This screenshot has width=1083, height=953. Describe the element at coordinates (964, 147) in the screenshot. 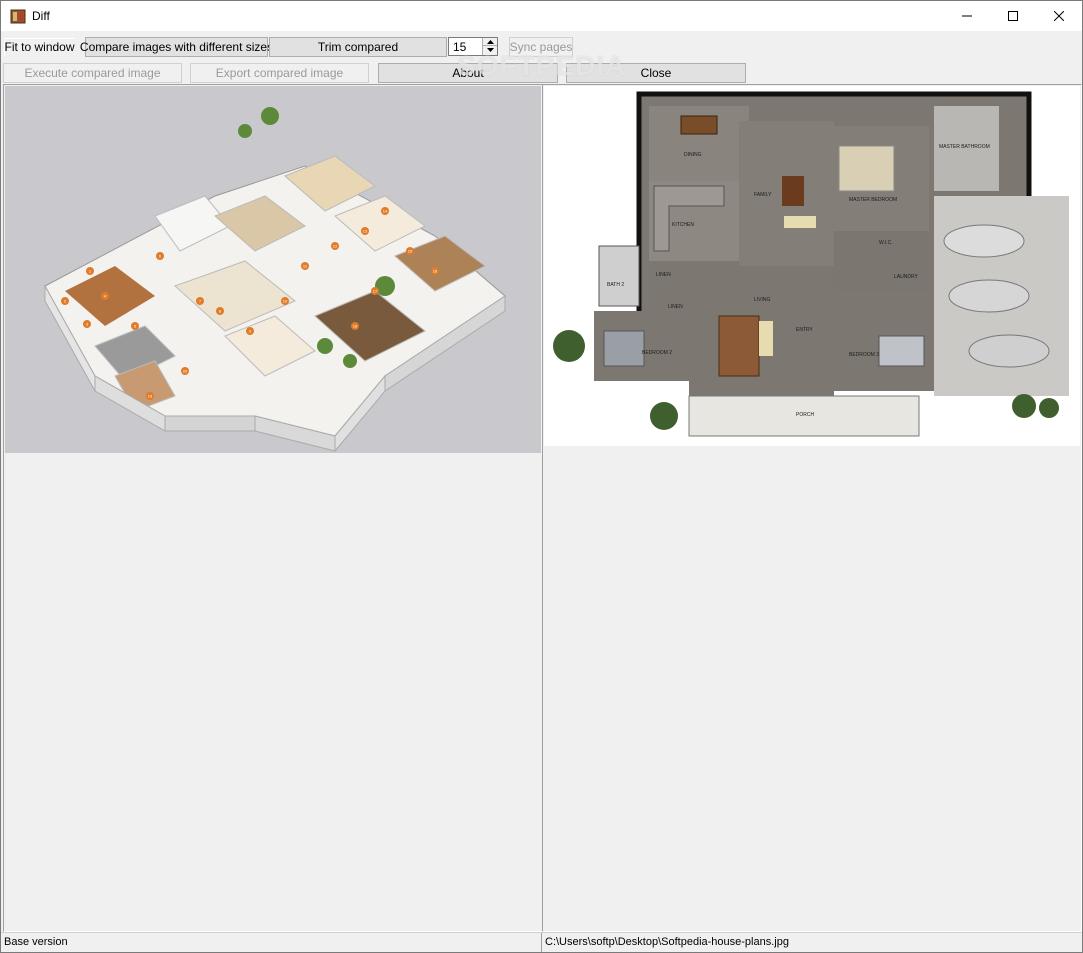

I see `room-label-master-bath: MASTER BATHROOM` at that location.